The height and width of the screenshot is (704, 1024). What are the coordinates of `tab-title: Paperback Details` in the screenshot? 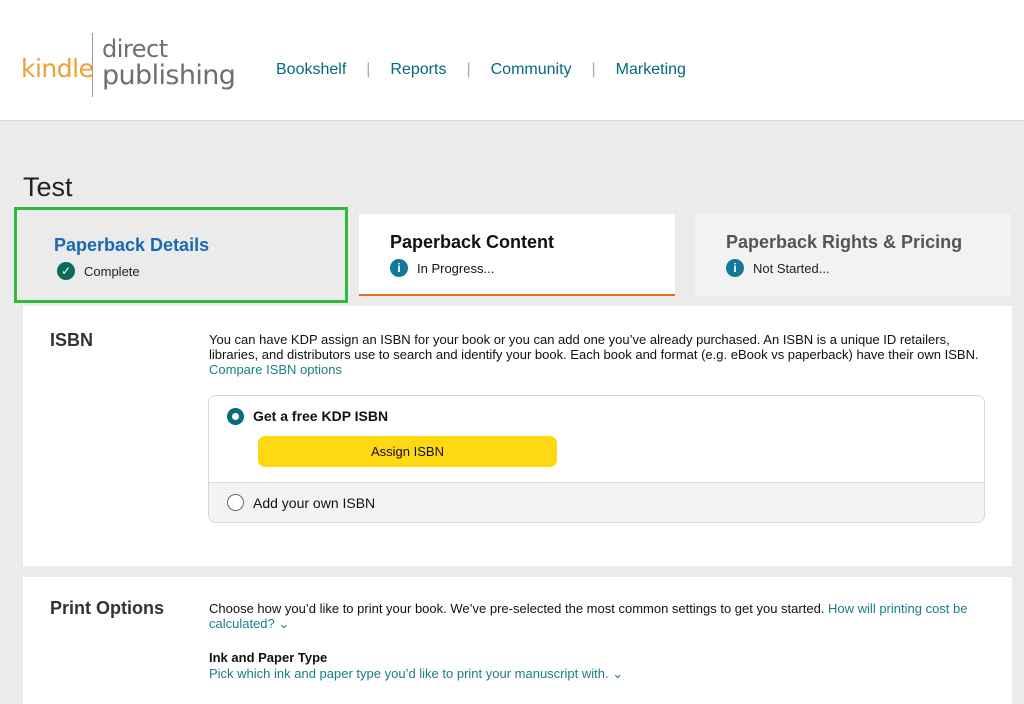 It's located at (132, 245).